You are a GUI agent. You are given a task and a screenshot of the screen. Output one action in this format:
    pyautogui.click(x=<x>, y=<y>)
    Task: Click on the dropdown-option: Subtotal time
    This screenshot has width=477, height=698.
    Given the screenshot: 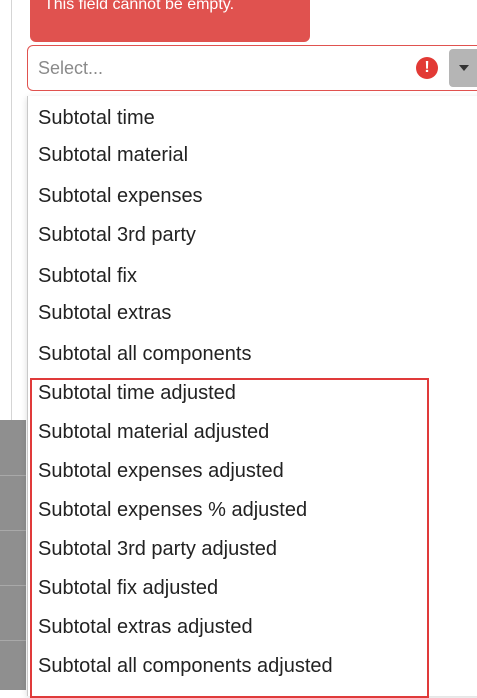 What is the action you would take?
    pyautogui.click(x=252, y=118)
    